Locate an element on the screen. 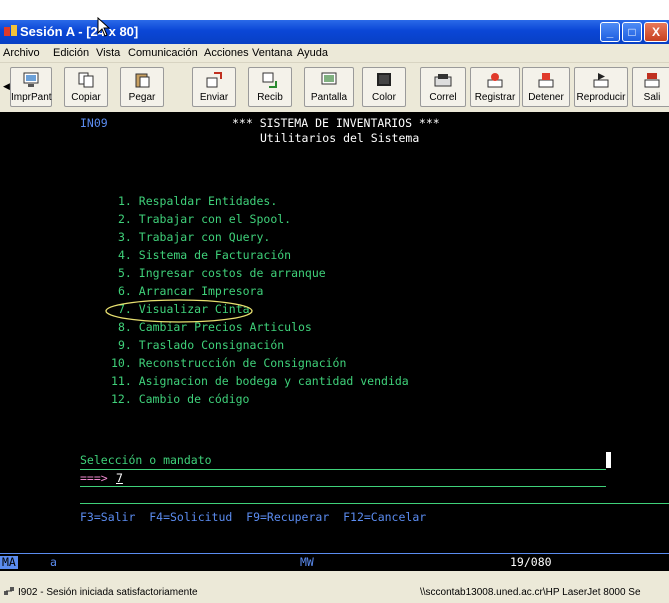 This screenshot has height=603, width=669. minimize-button: _ is located at coordinates (610, 32).